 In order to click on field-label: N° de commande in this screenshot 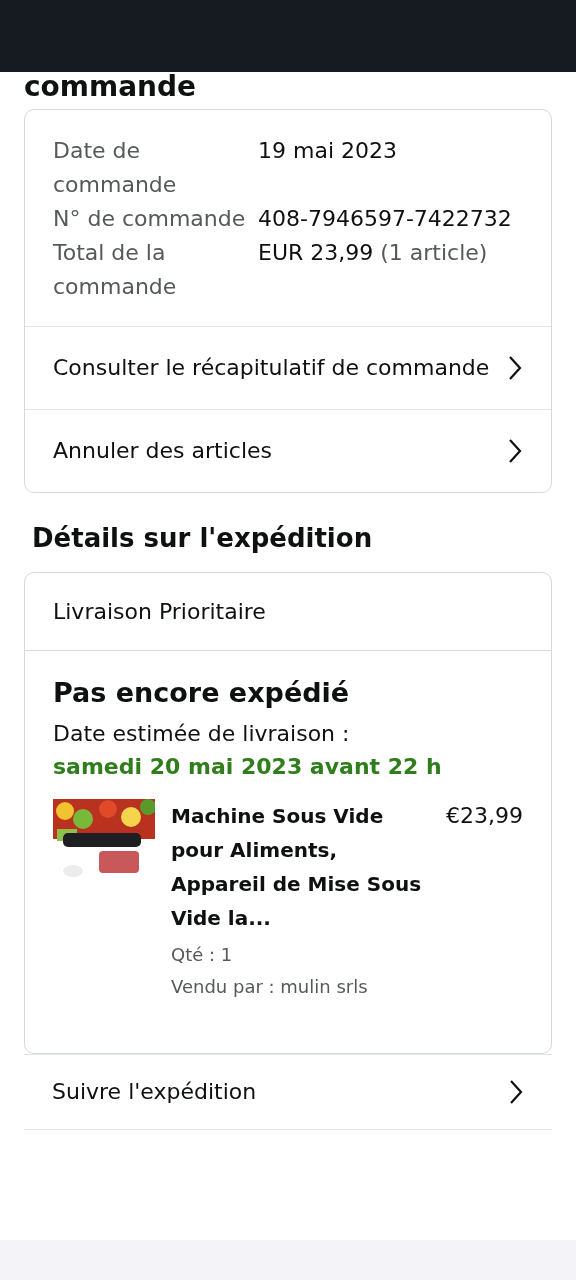, I will do `click(150, 218)`.